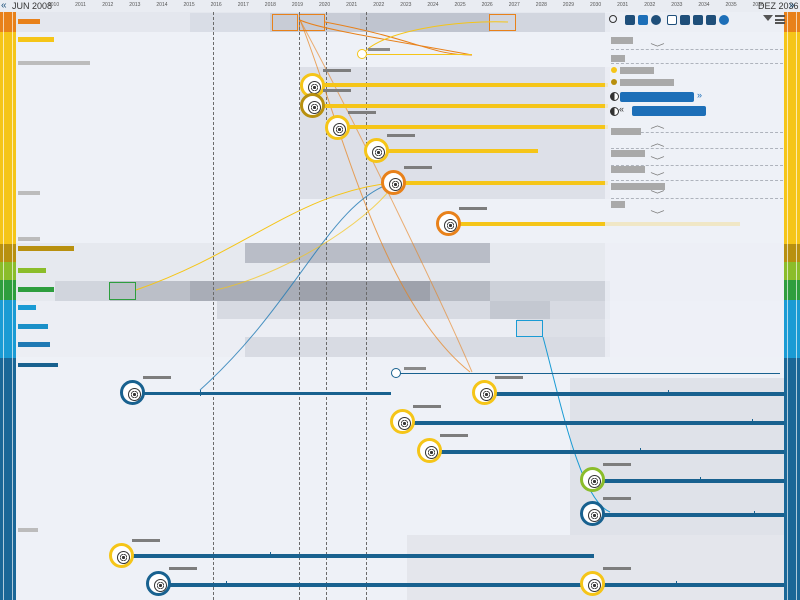  I want to click on grid-alt-icon, so click(643, 20).